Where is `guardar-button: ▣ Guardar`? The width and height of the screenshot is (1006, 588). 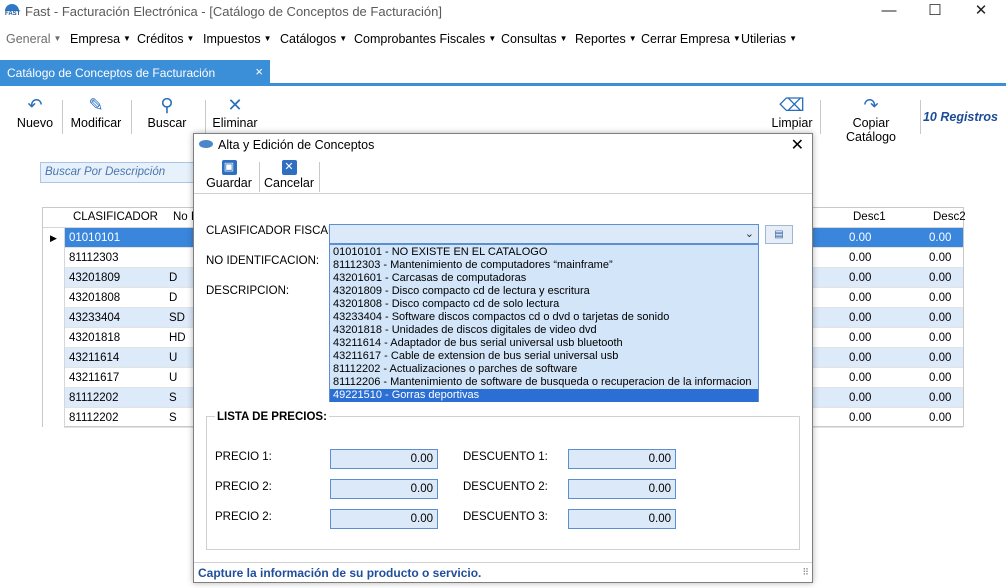 guardar-button: ▣ Guardar is located at coordinates (229, 175).